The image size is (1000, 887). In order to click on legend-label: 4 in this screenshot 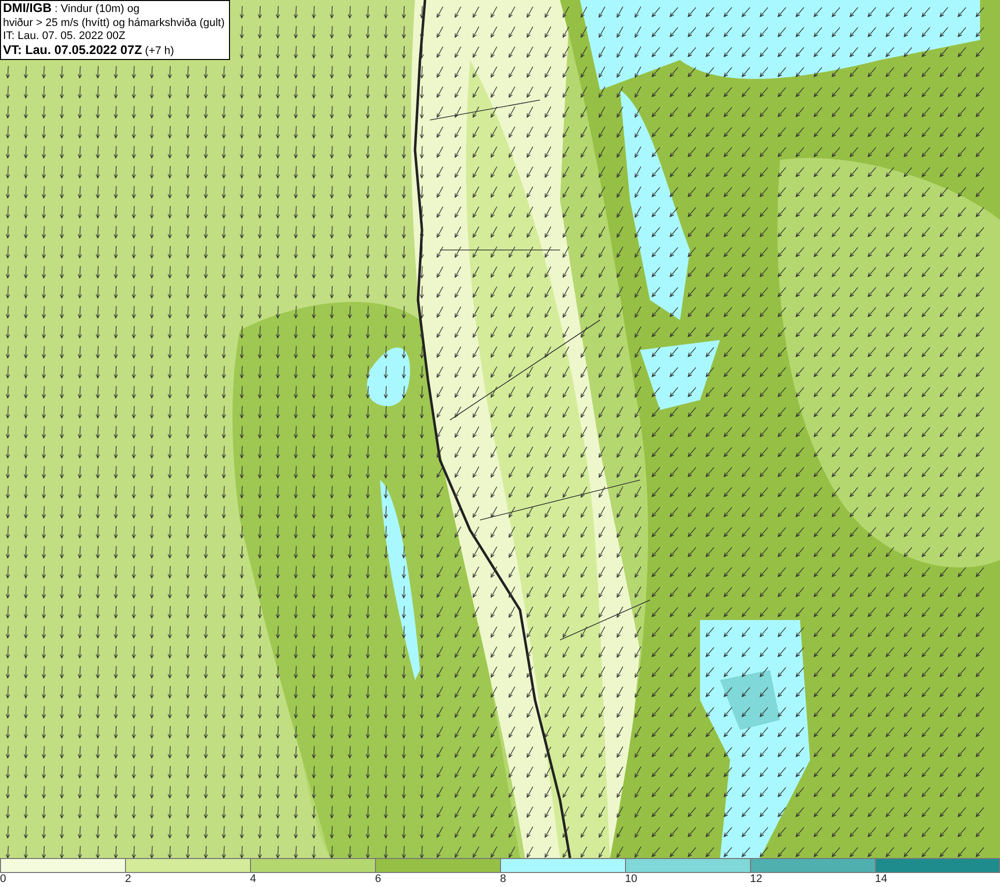, I will do `click(253, 879)`.